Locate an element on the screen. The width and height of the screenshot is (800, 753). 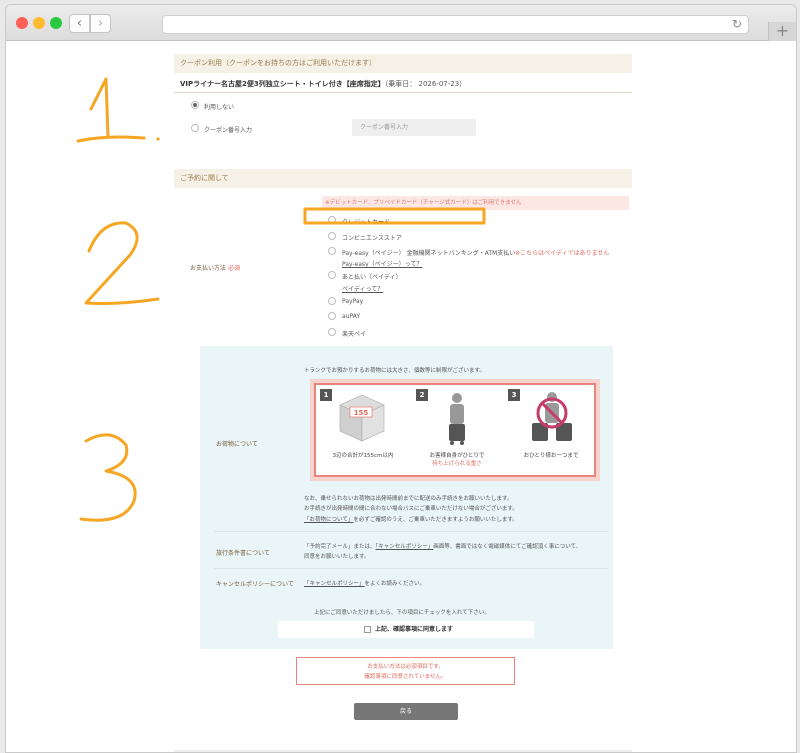
minimize-window-button is located at coordinates (39, 23).